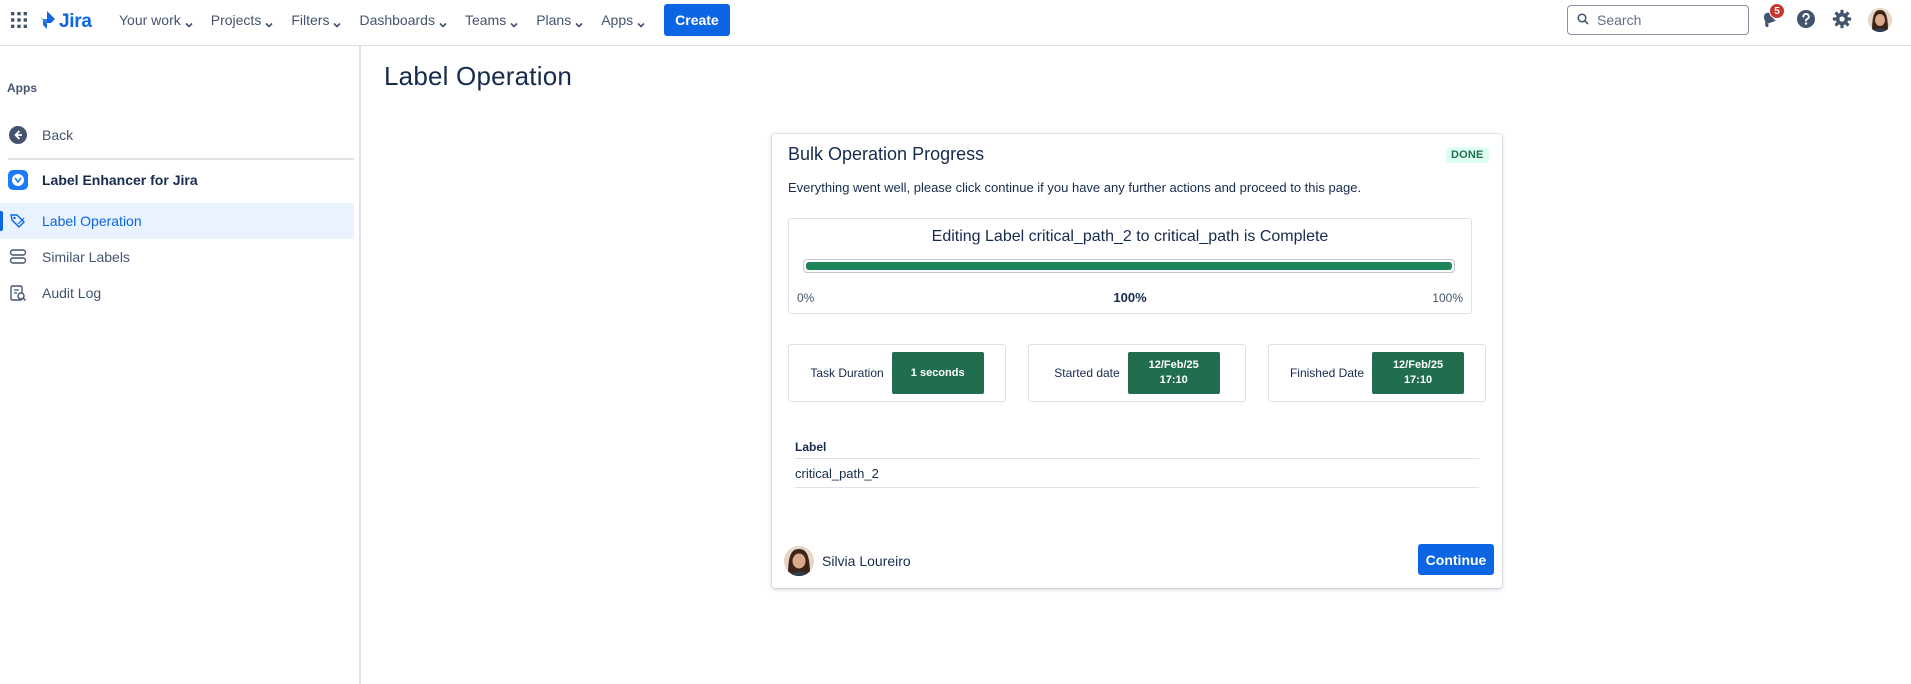 This screenshot has height=684, width=1911. I want to click on progress-bar, so click(1129, 266).